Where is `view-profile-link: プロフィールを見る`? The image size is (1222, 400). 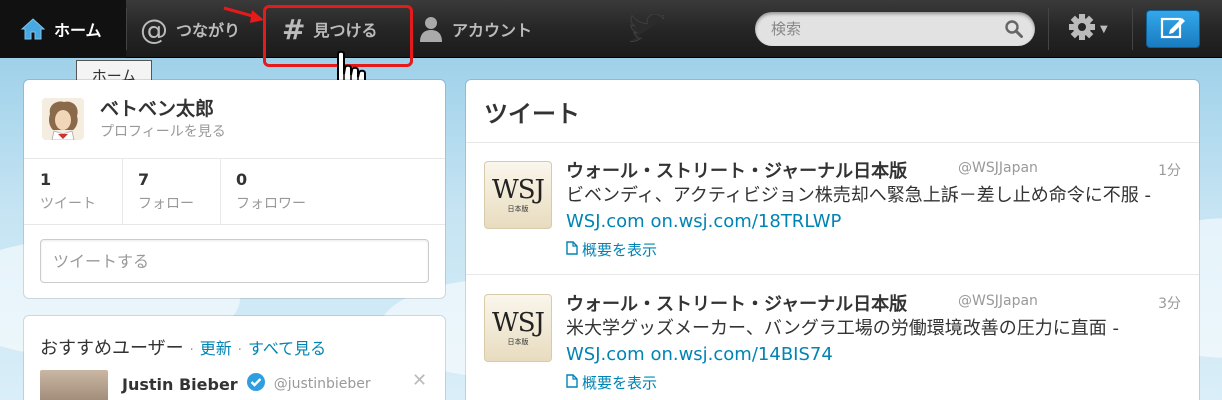
view-profile-link: プロフィールを見る is located at coordinates (163, 131).